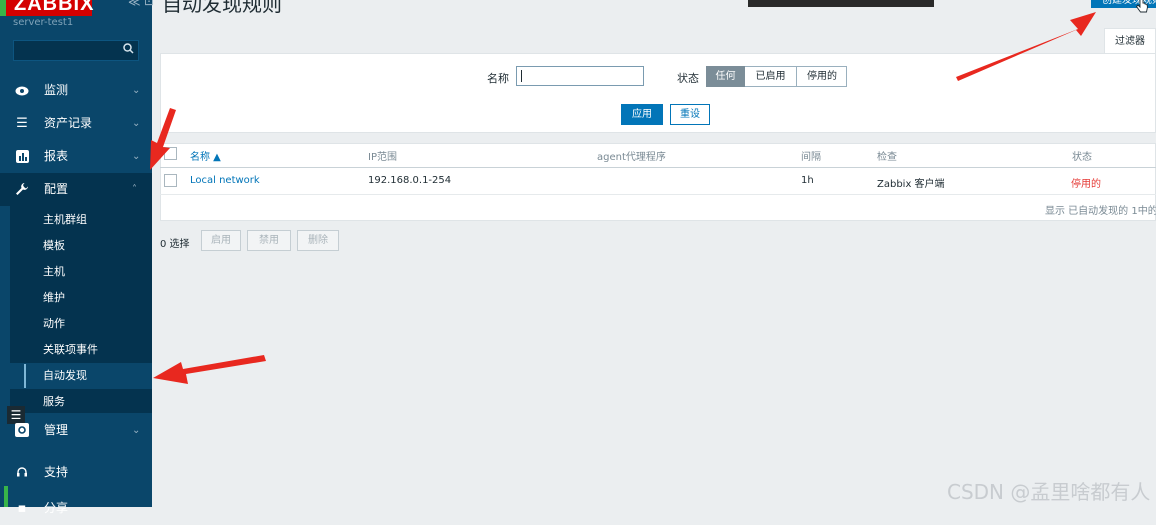 Image resolution: width=1156 pixels, height=525 pixels. What do you see at coordinates (56, 508) in the screenshot?
I see `sidebar-item-label: 分享` at bounding box center [56, 508].